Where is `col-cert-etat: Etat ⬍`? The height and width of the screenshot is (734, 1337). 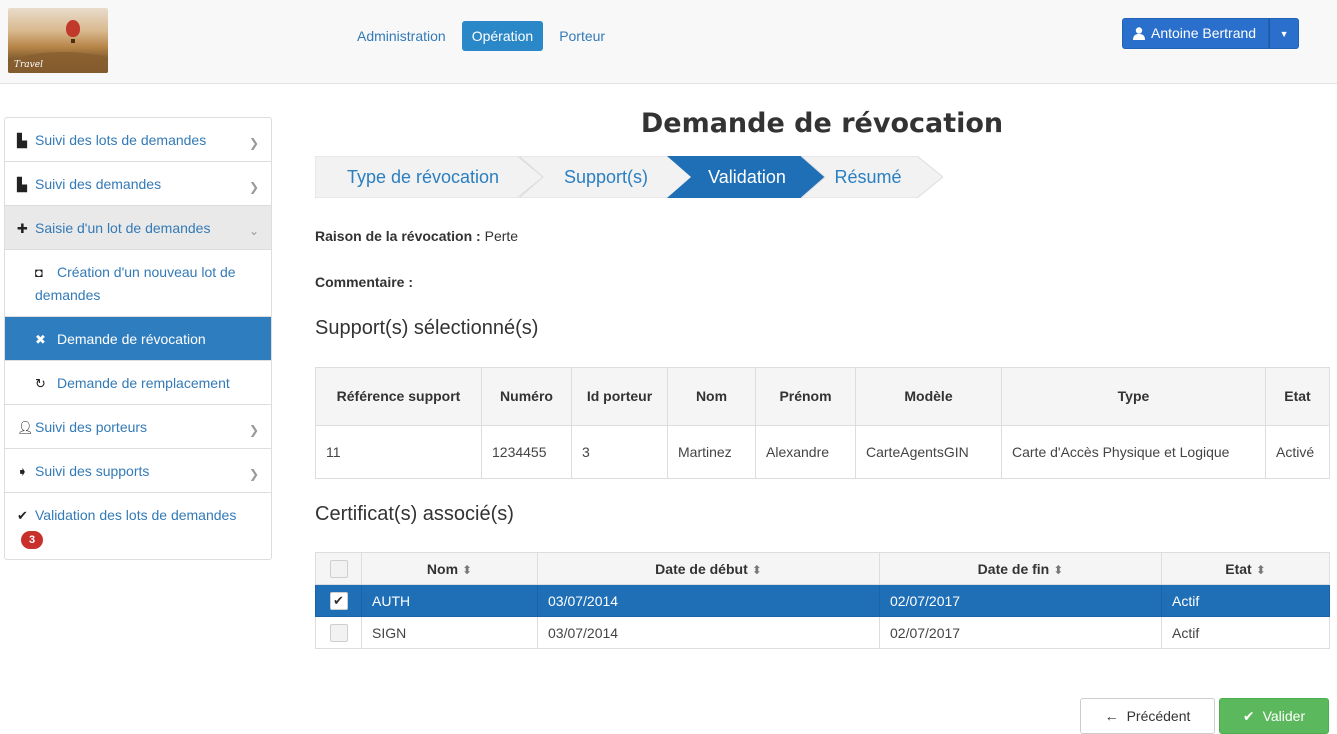 col-cert-etat: Etat ⬍ is located at coordinates (1245, 568).